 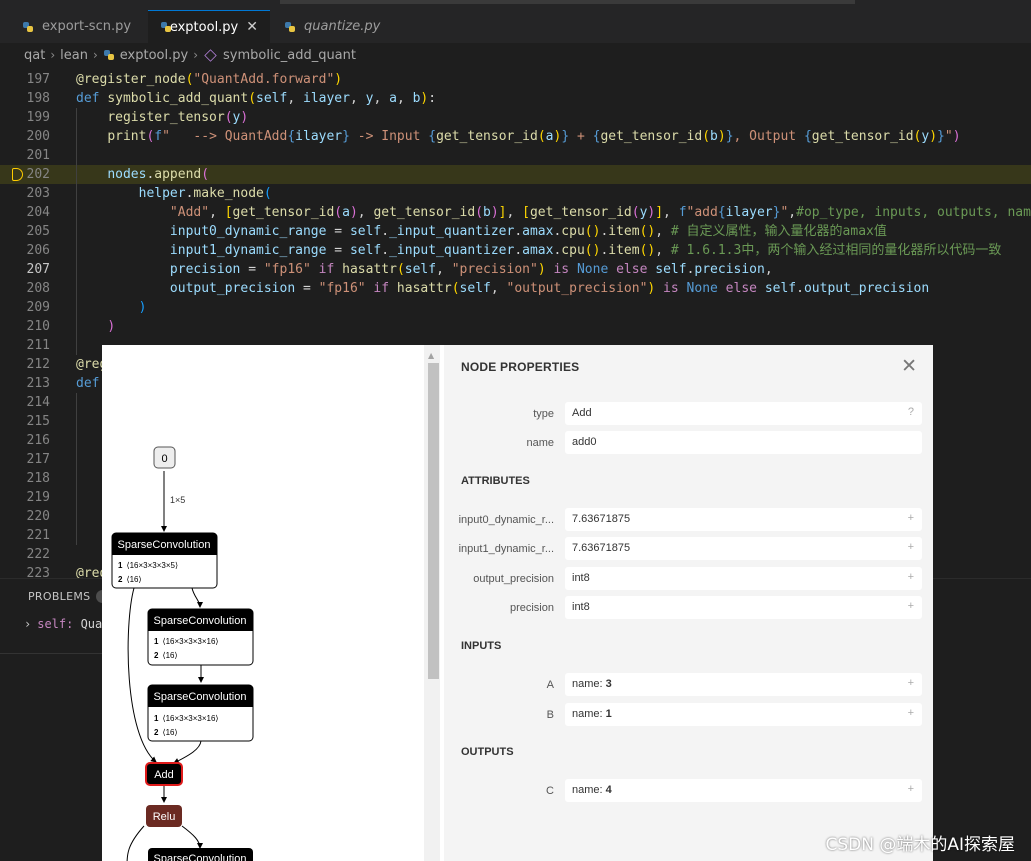 I want to click on graph-add-node-selected: Add, so click(x=164, y=774).